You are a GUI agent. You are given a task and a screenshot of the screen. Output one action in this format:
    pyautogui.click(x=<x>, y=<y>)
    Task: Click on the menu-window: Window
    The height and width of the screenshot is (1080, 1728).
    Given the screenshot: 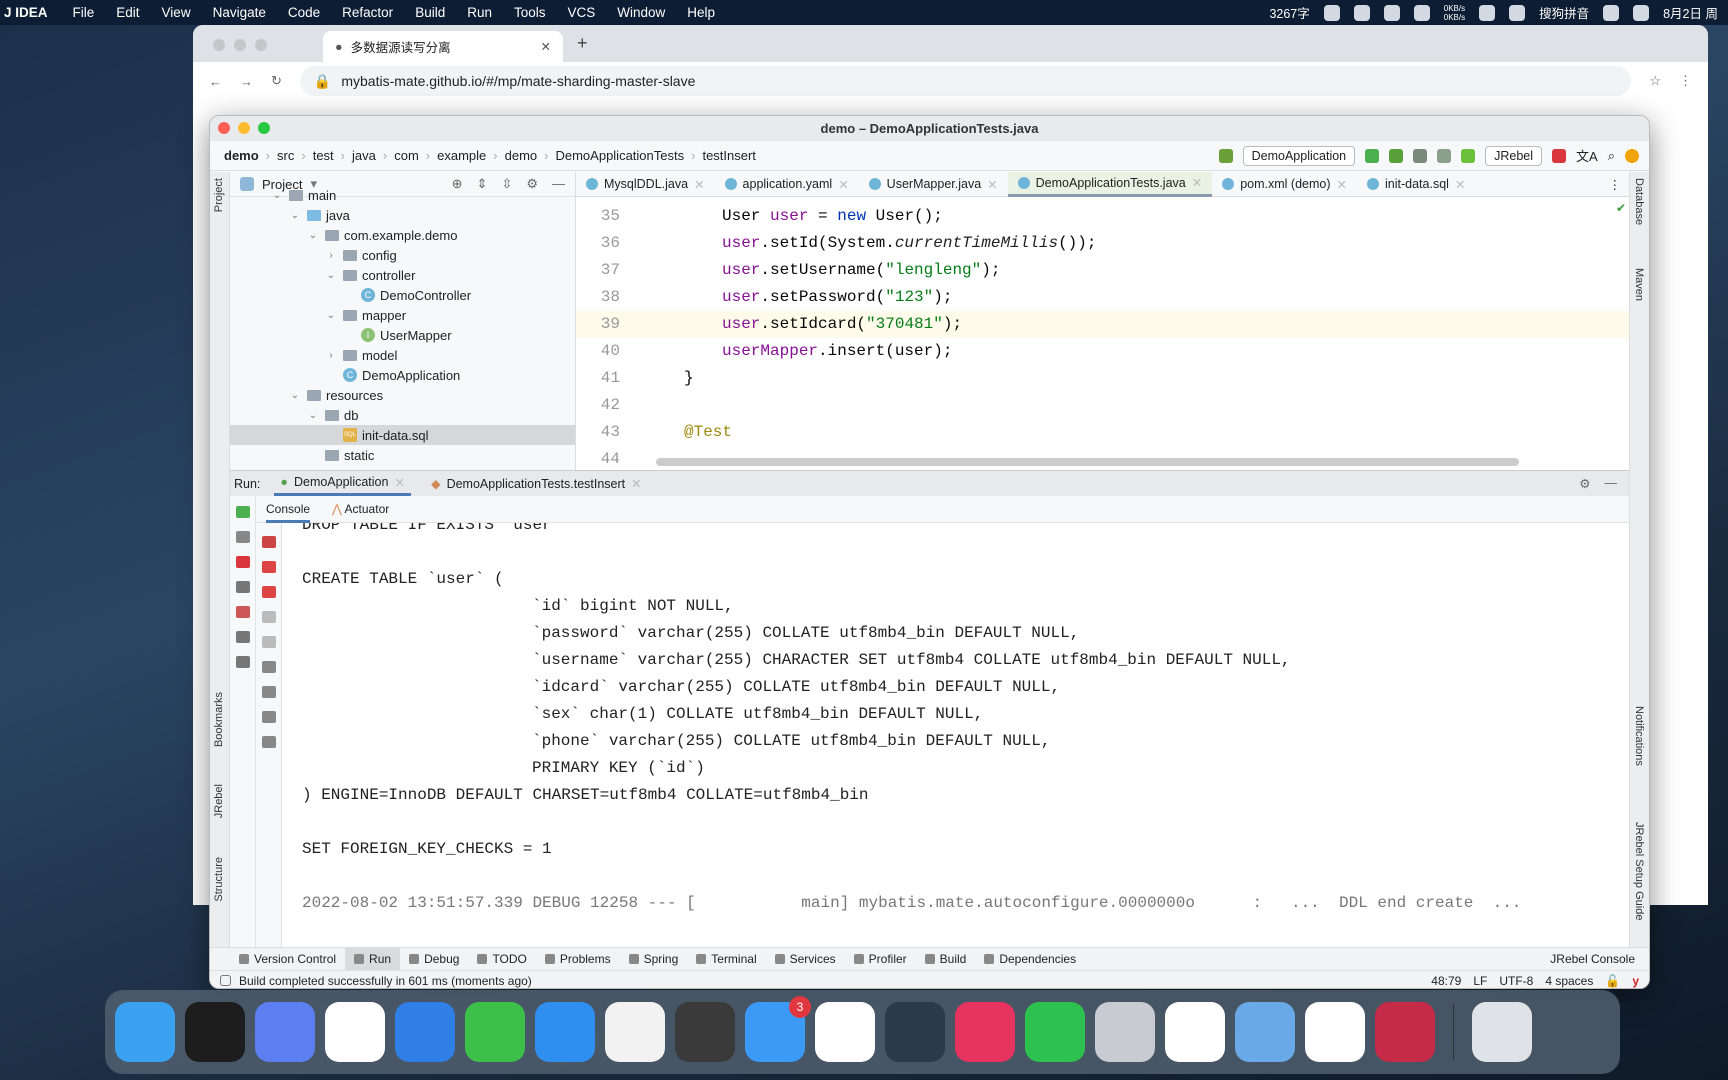 What is the action you would take?
    pyautogui.click(x=641, y=12)
    